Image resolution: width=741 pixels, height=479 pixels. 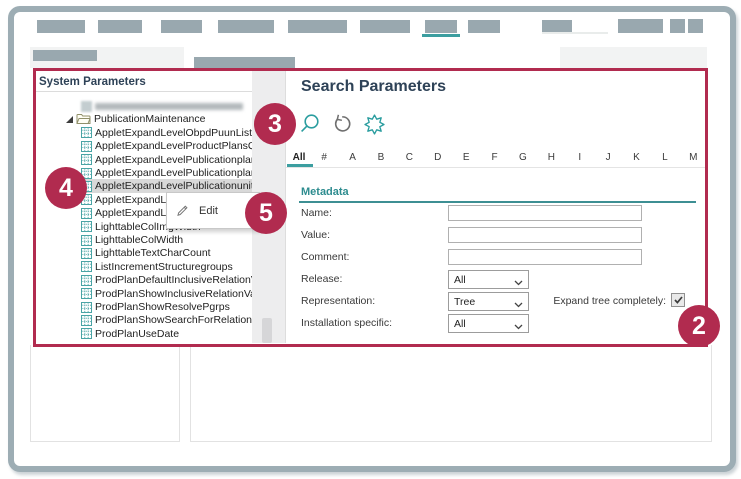 I want to click on tree-item: AppletExpandLevelPublicationplans1, so click(x=143, y=160).